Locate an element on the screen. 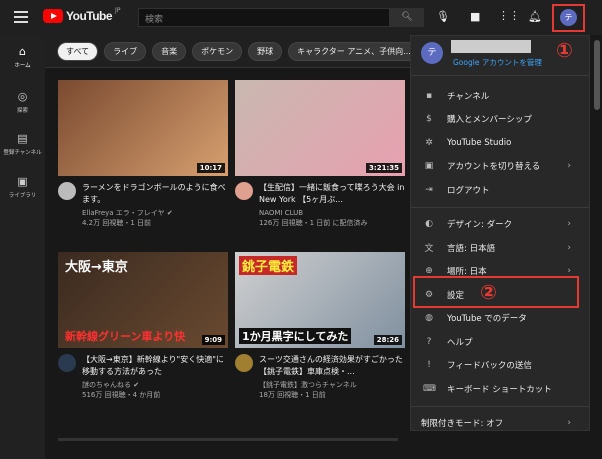 This screenshot has height=459, width=602. menu-item-feedback: ! フィードバックの送信 is located at coordinates (500, 366).